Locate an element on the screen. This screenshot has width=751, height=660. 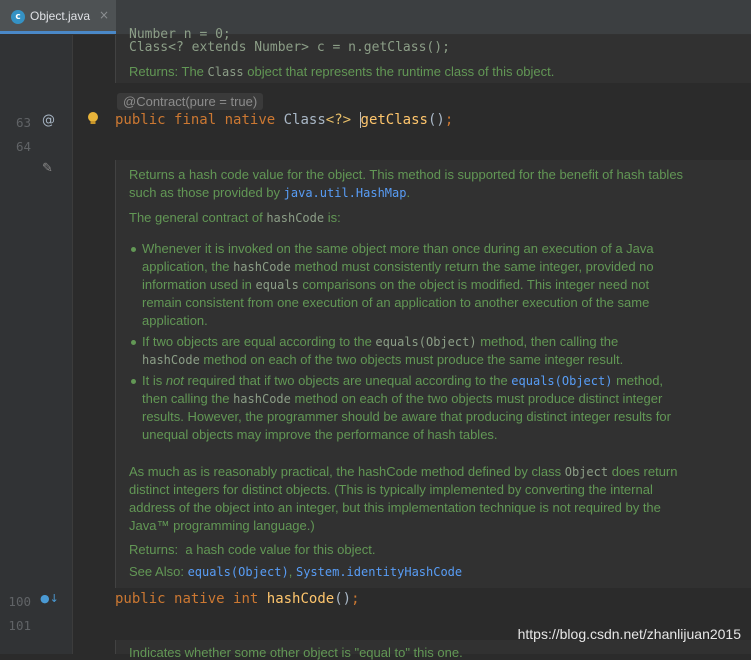
tab-label: Object.java is located at coordinates (60, 16).